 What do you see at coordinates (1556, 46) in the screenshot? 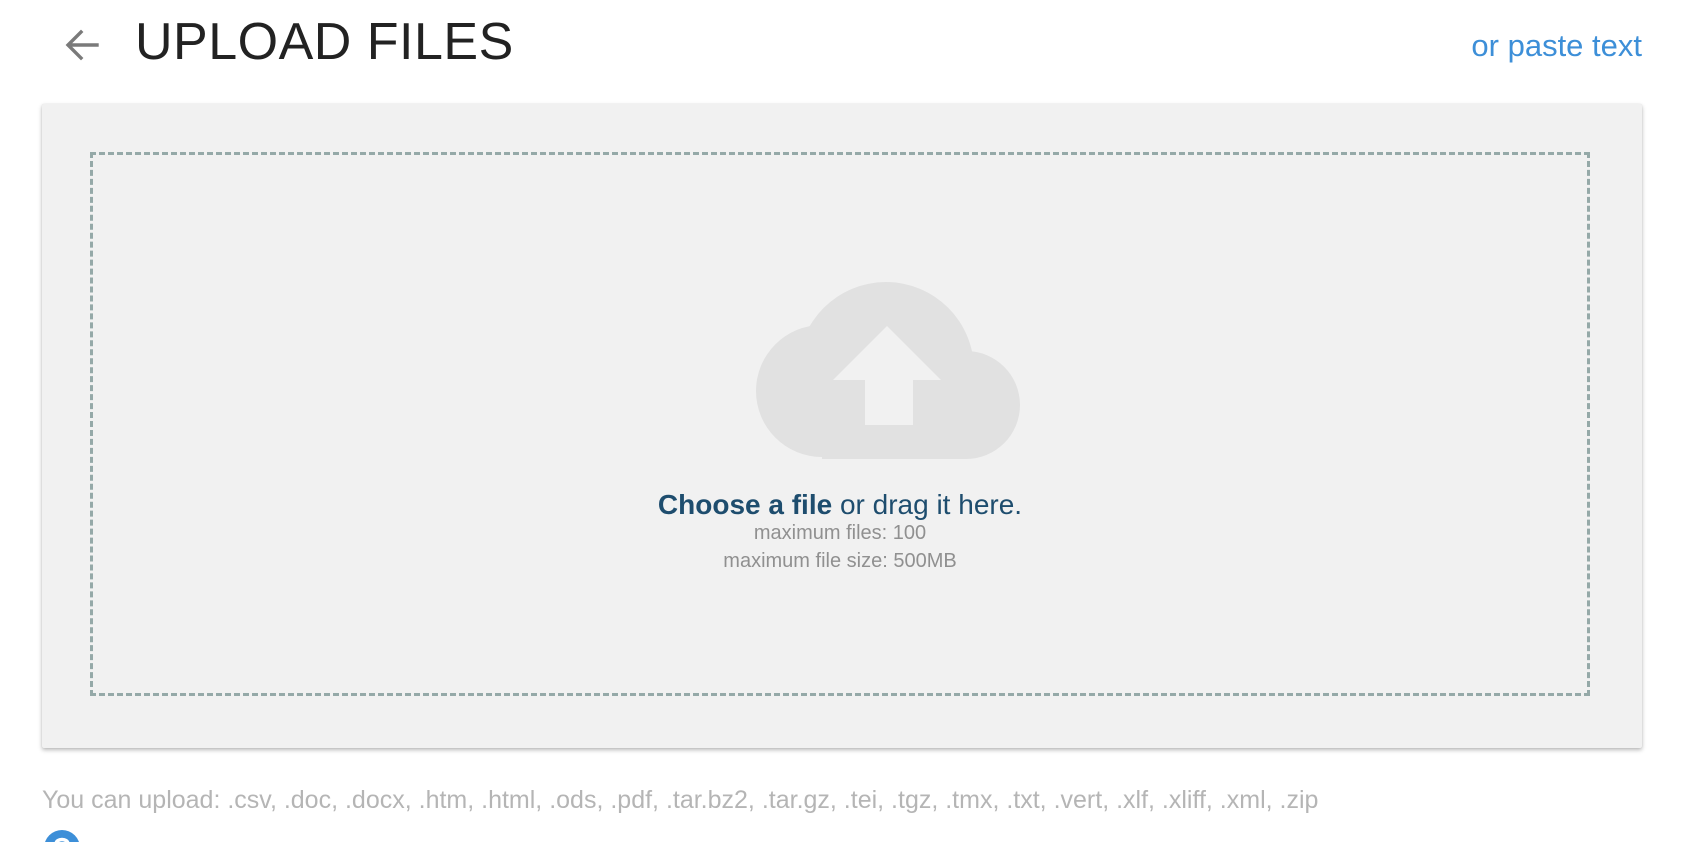
I see `paste-text-link: or paste text` at bounding box center [1556, 46].